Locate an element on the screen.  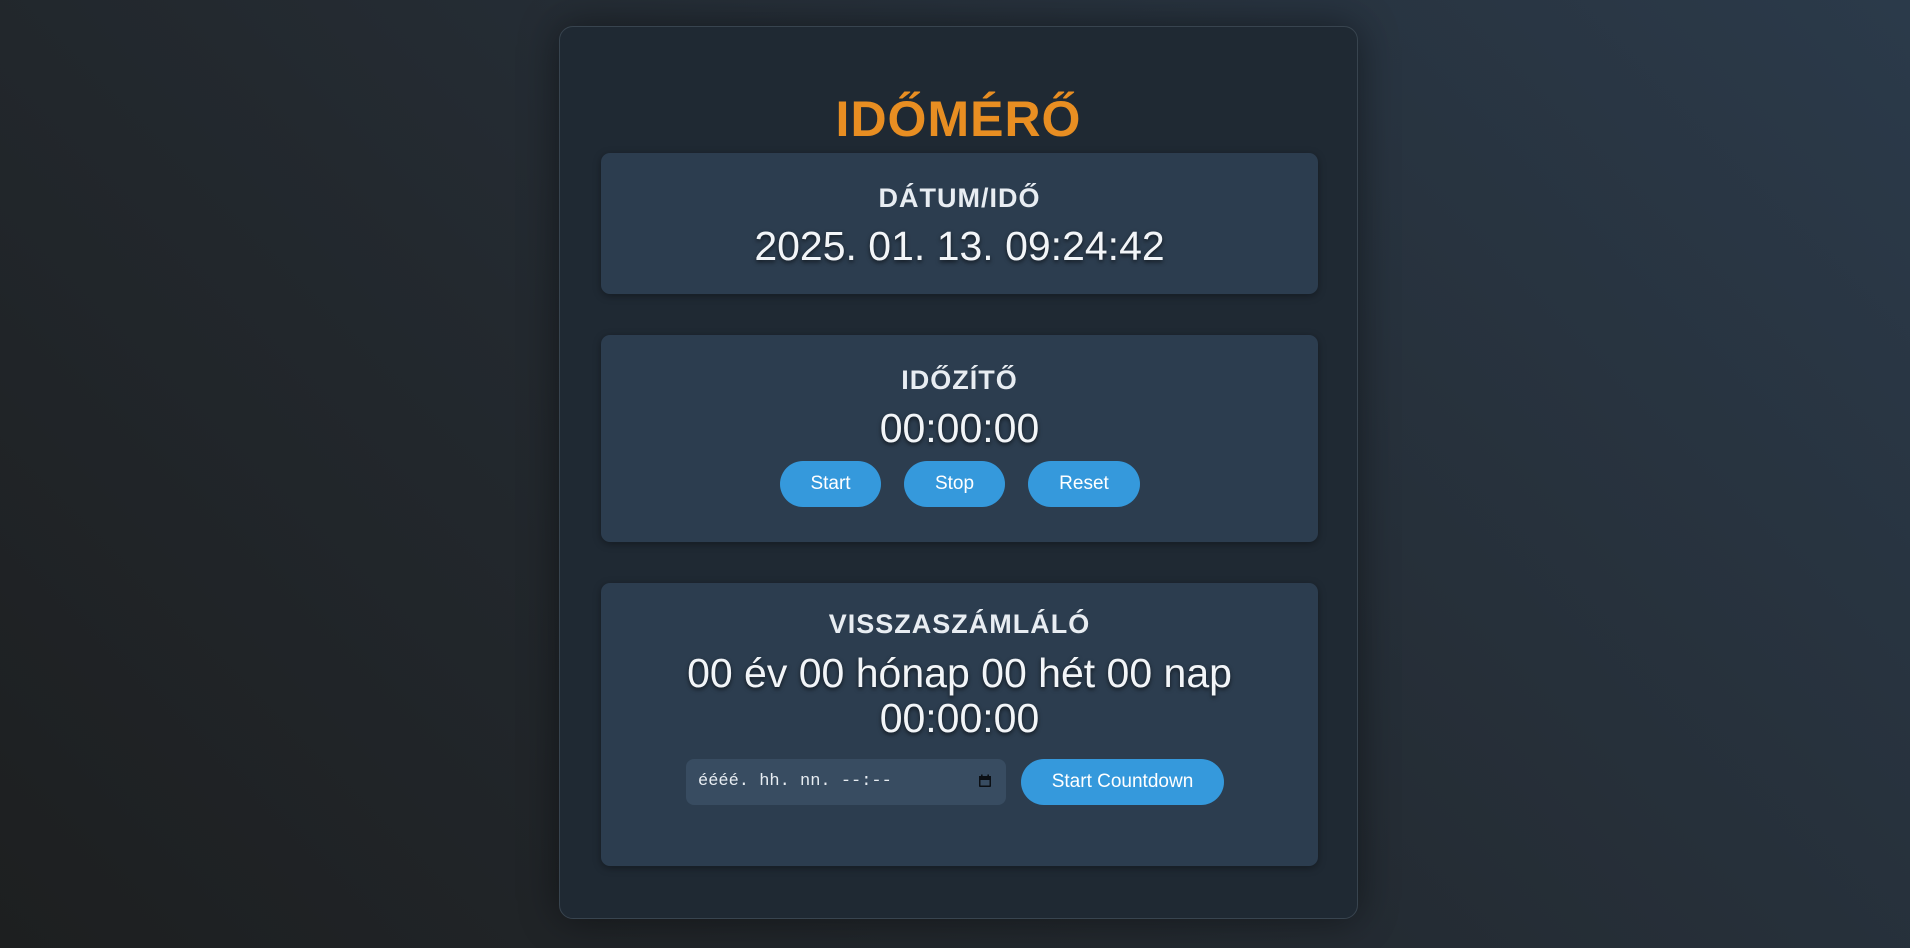
timer-value: 00:00:00 is located at coordinates (959, 428).